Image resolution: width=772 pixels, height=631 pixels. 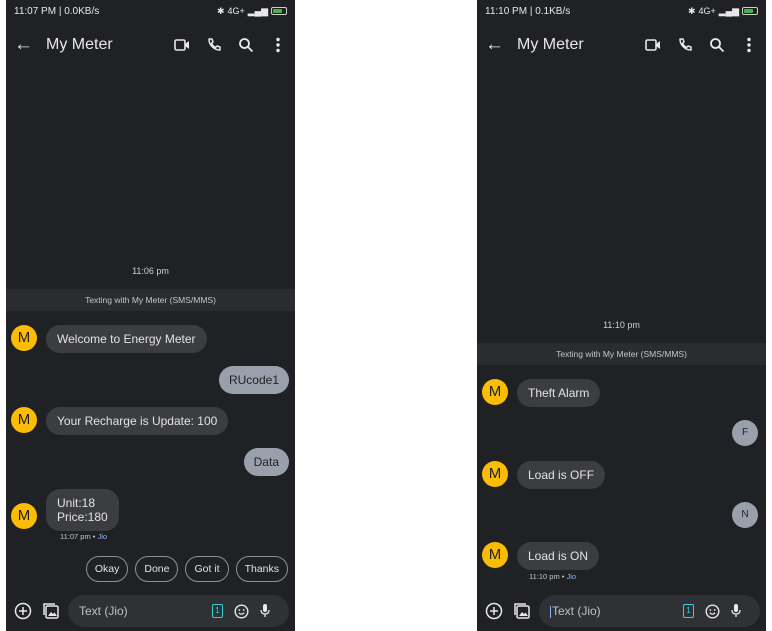 What do you see at coordinates (621, 325) in the screenshot?
I see `conversation-timestamp: 11:10 pm` at bounding box center [621, 325].